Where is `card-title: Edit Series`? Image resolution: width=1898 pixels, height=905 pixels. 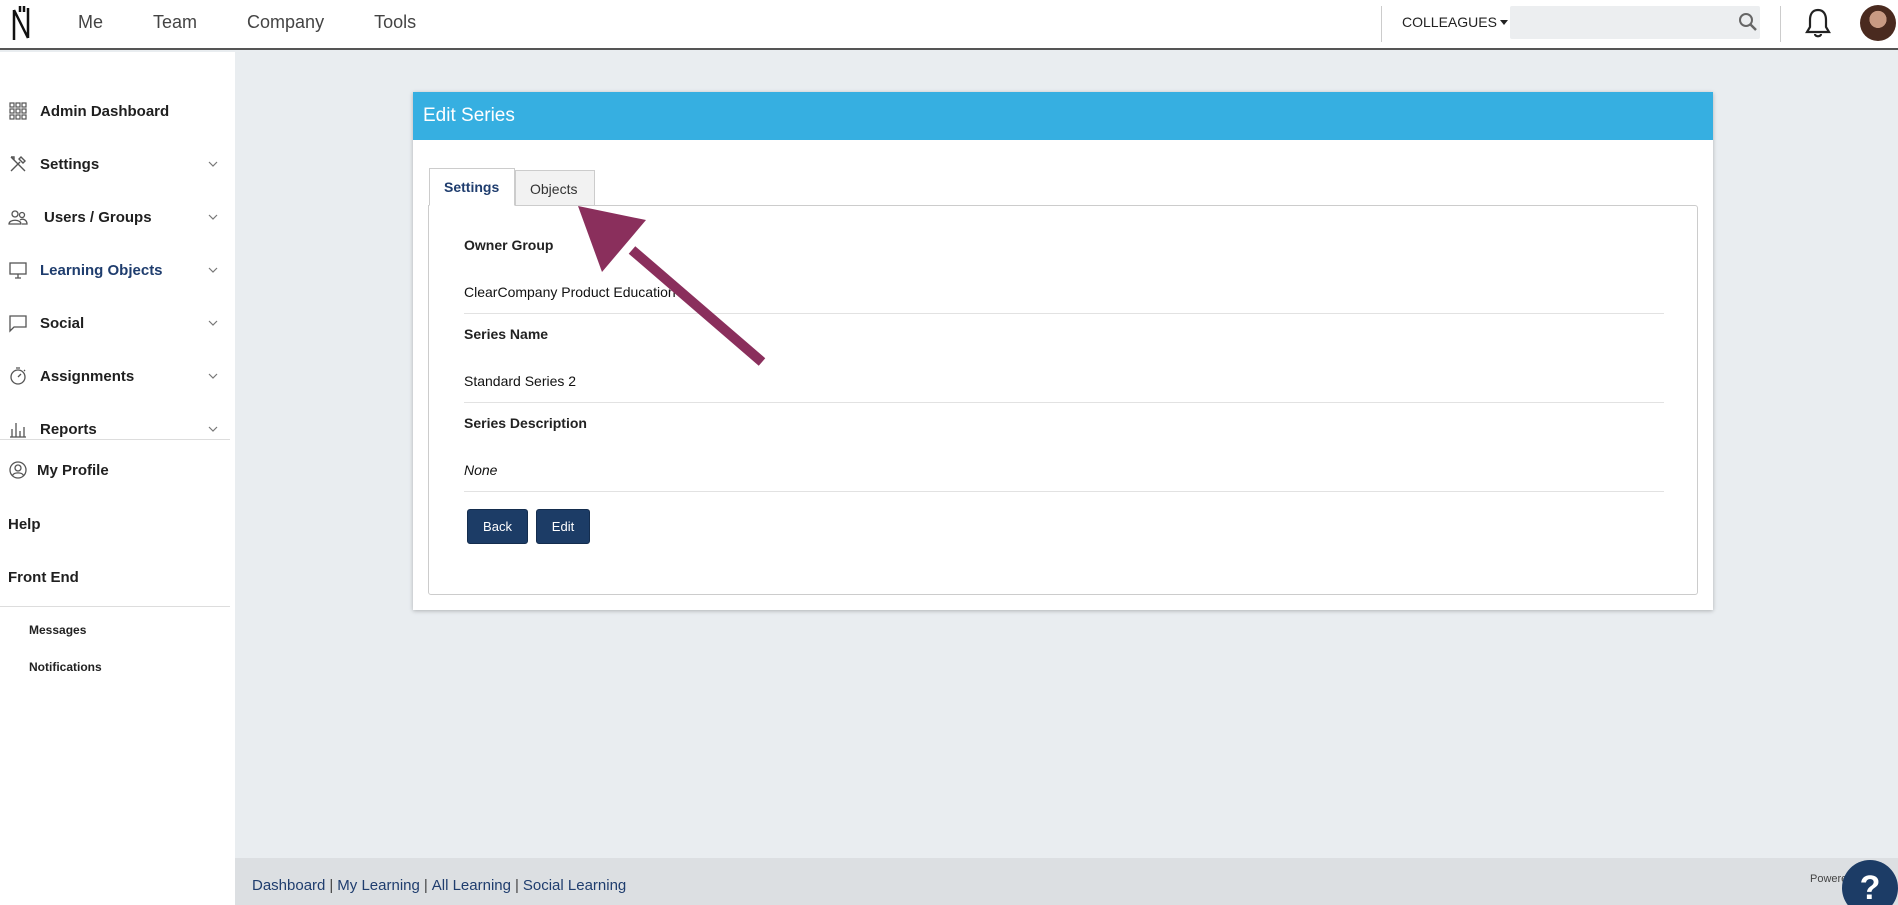
card-title: Edit Series is located at coordinates (1063, 116).